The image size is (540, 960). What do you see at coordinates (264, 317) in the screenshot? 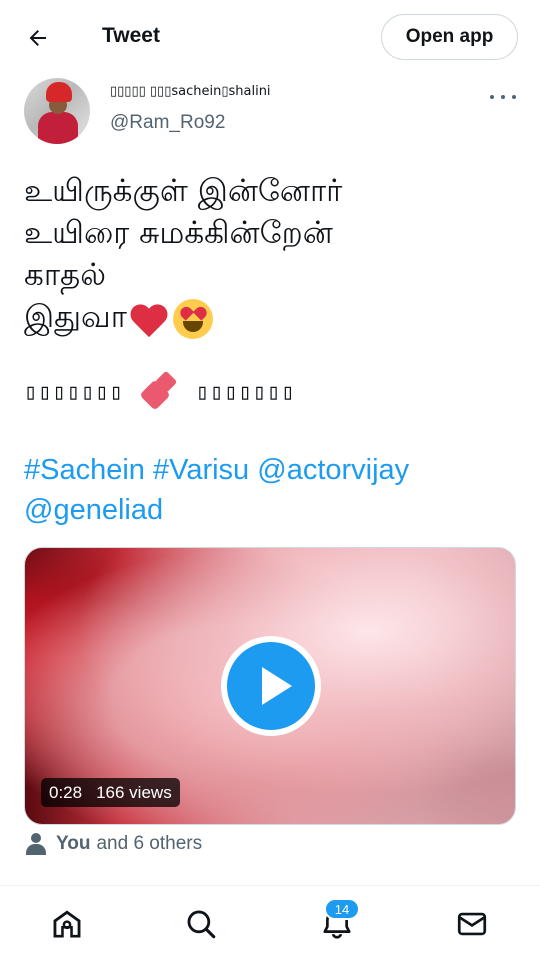
I see `tweet-line-with-emoji: இதுவா` at bounding box center [264, 317].